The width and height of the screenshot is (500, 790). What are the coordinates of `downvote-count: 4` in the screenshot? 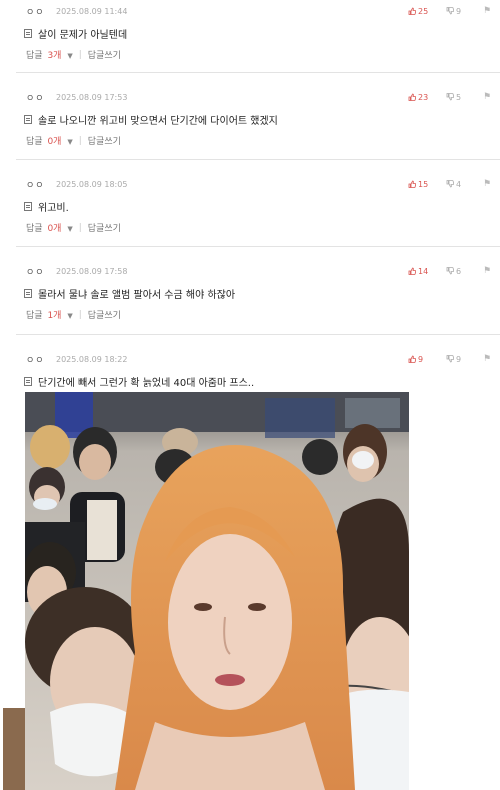 It's located at (459, 184).